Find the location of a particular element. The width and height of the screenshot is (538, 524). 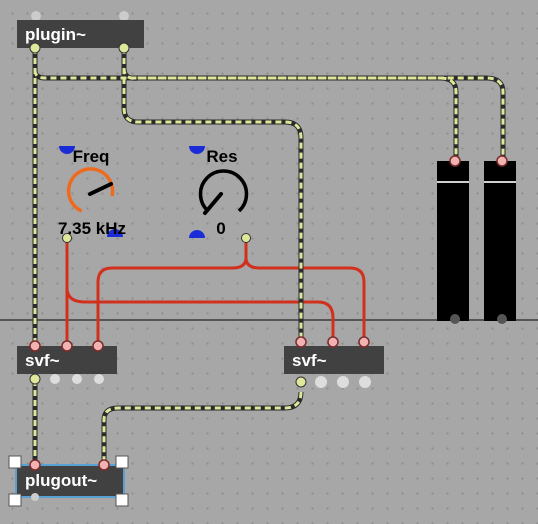

plugin-object: plugin~ is located at coordinates (80, 34).